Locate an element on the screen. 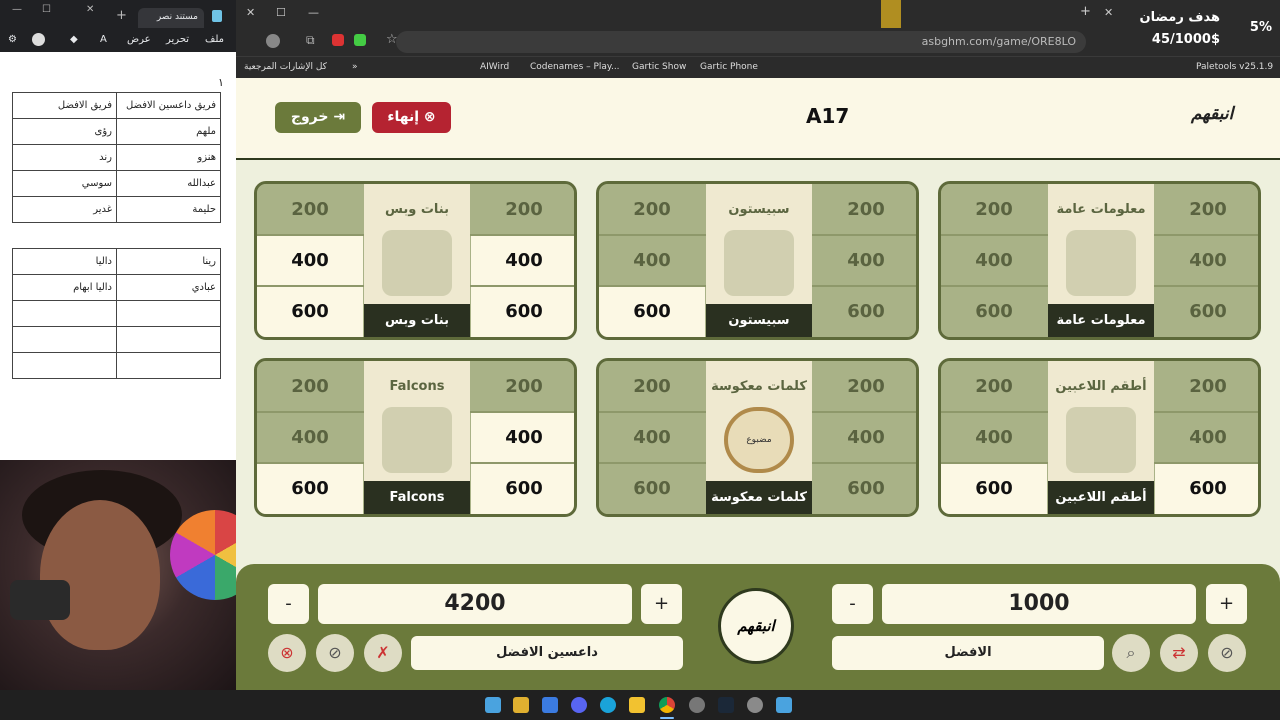 This screenshot has height=720, width=1280. table-cell: فريق داعسين الافضل is located at coordinates (168, 105).